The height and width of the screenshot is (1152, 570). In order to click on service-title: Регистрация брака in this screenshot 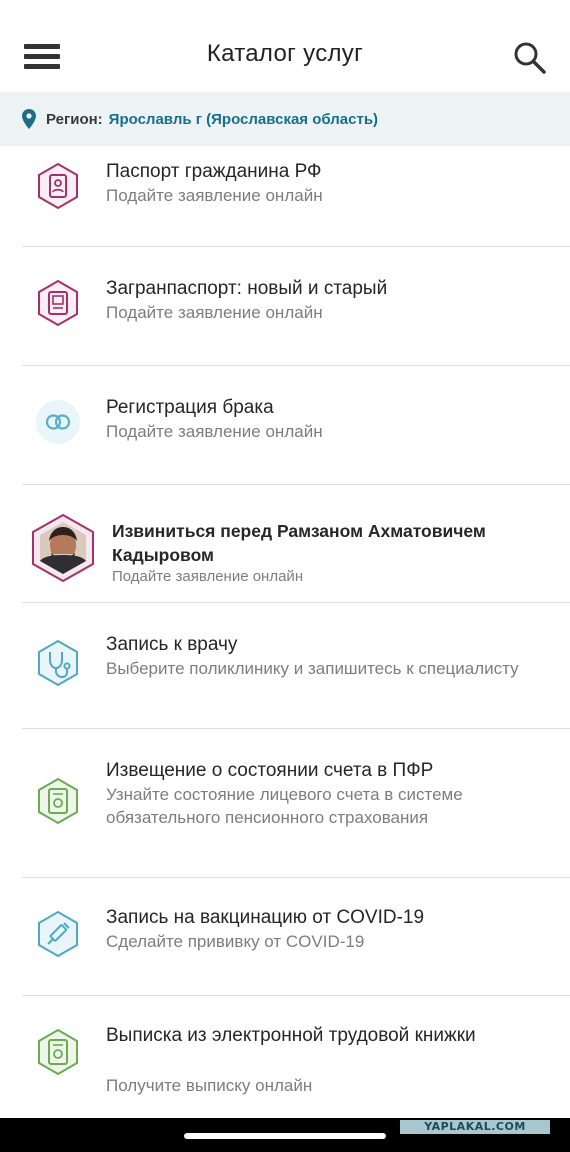, I will do `click(190, 407)`.